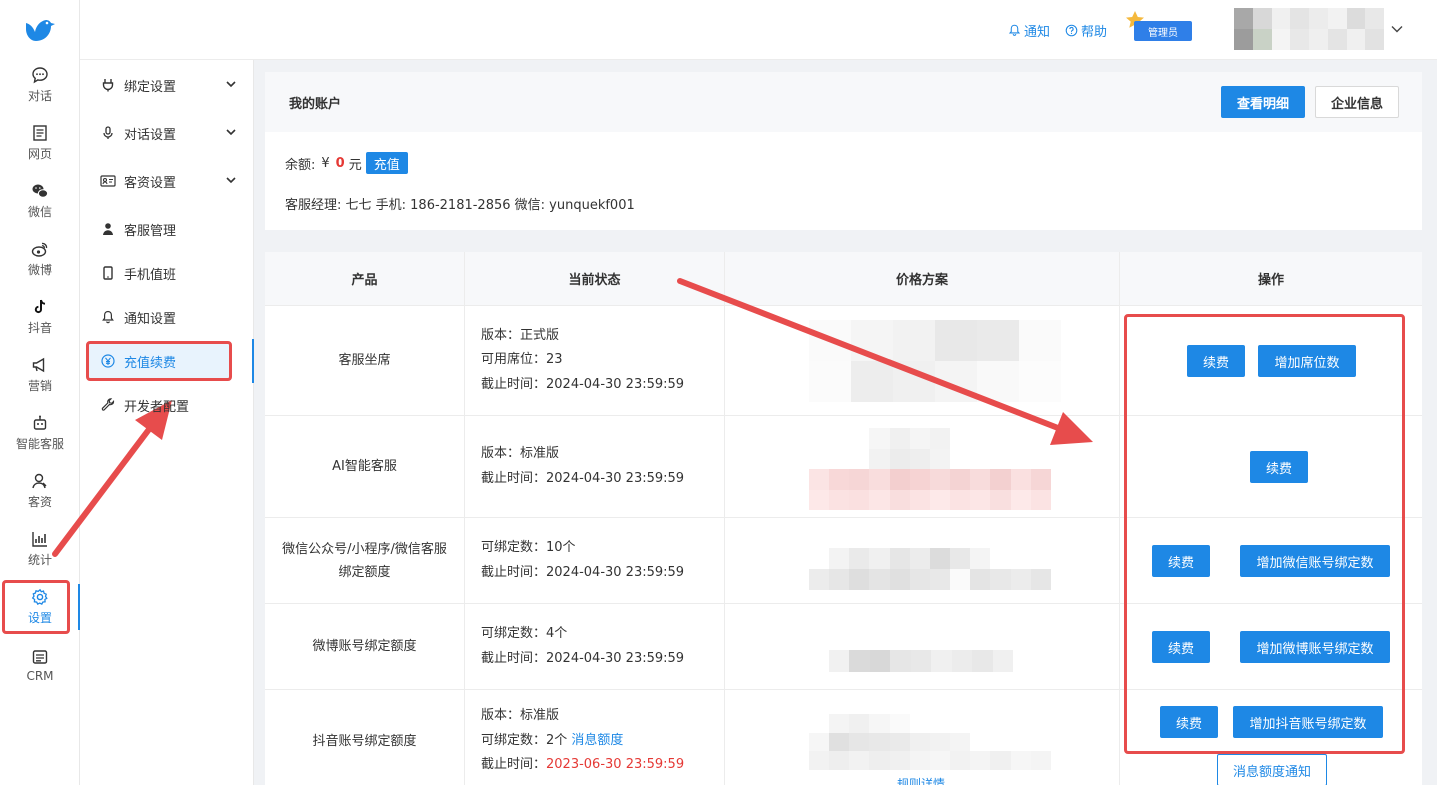 This screenshot has width=1437, height=785. Describe the element at coordinates (1263, 102) in the screenshot. I see `view-details-button: 查看明细` at that location.